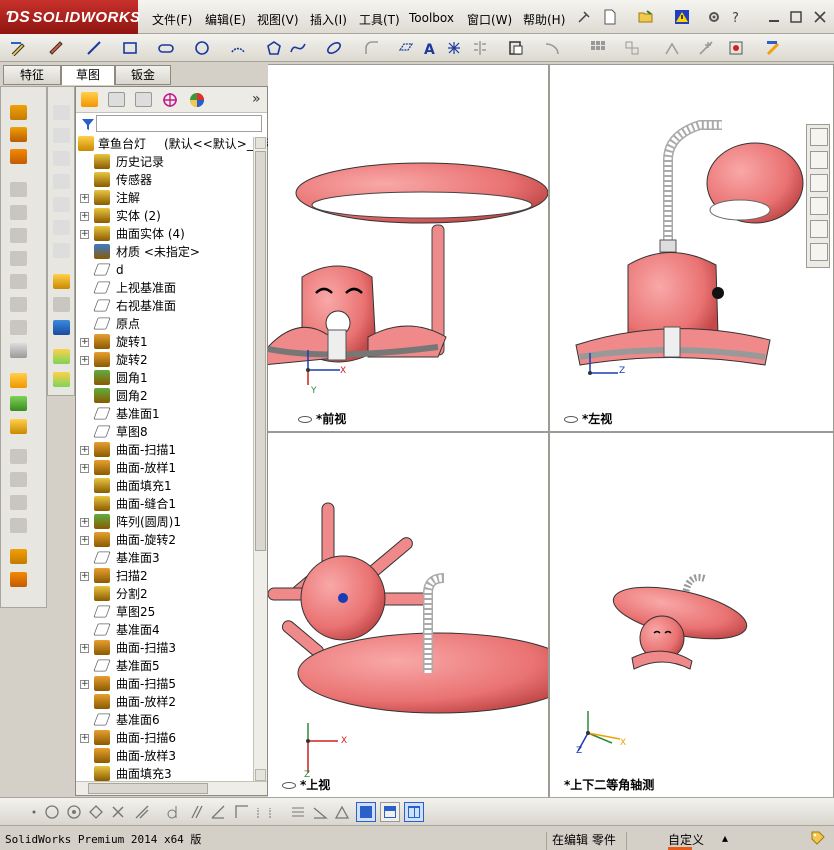 This screenshot has height=850, width=834. What do you see at coordinates (116, 99) in the screenshot?
I see `propertymanager-icon` at bounding box center [116, 99].